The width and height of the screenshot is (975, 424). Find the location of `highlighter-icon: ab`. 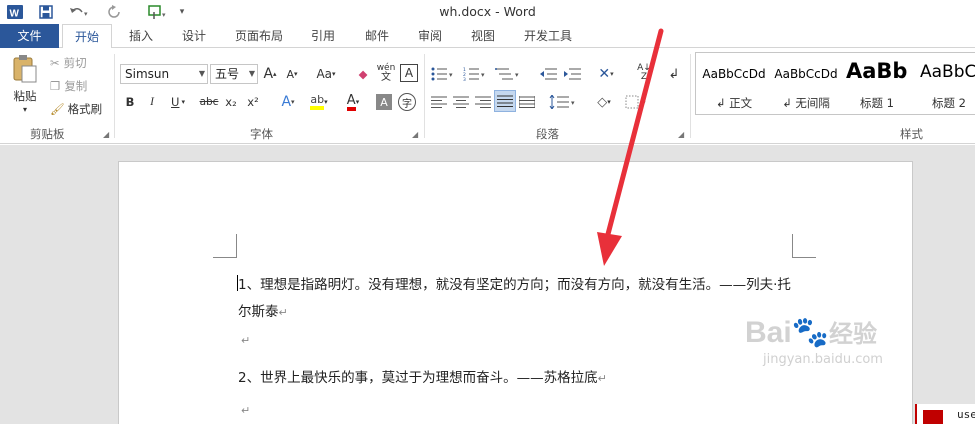

highlighter-icon: ab is located at coordinates (317, 102).